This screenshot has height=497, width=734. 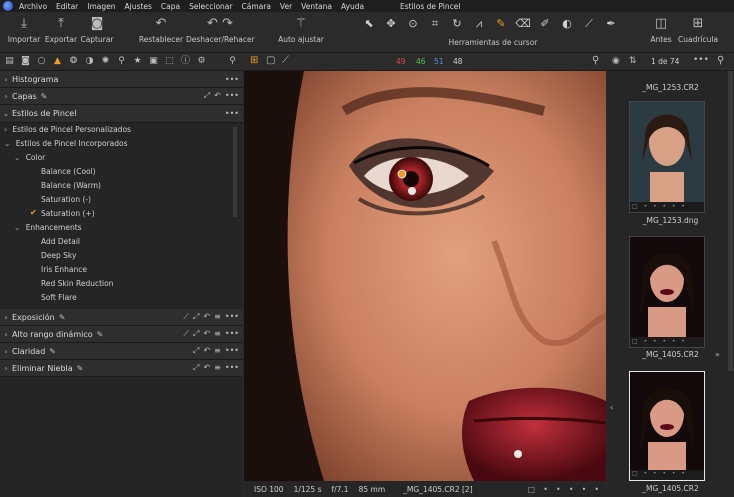 What do you see at coordinates (201, 61) in the screenshot?
I see `settings-tab-icon: ⚙` at bounding box center [201, 61].